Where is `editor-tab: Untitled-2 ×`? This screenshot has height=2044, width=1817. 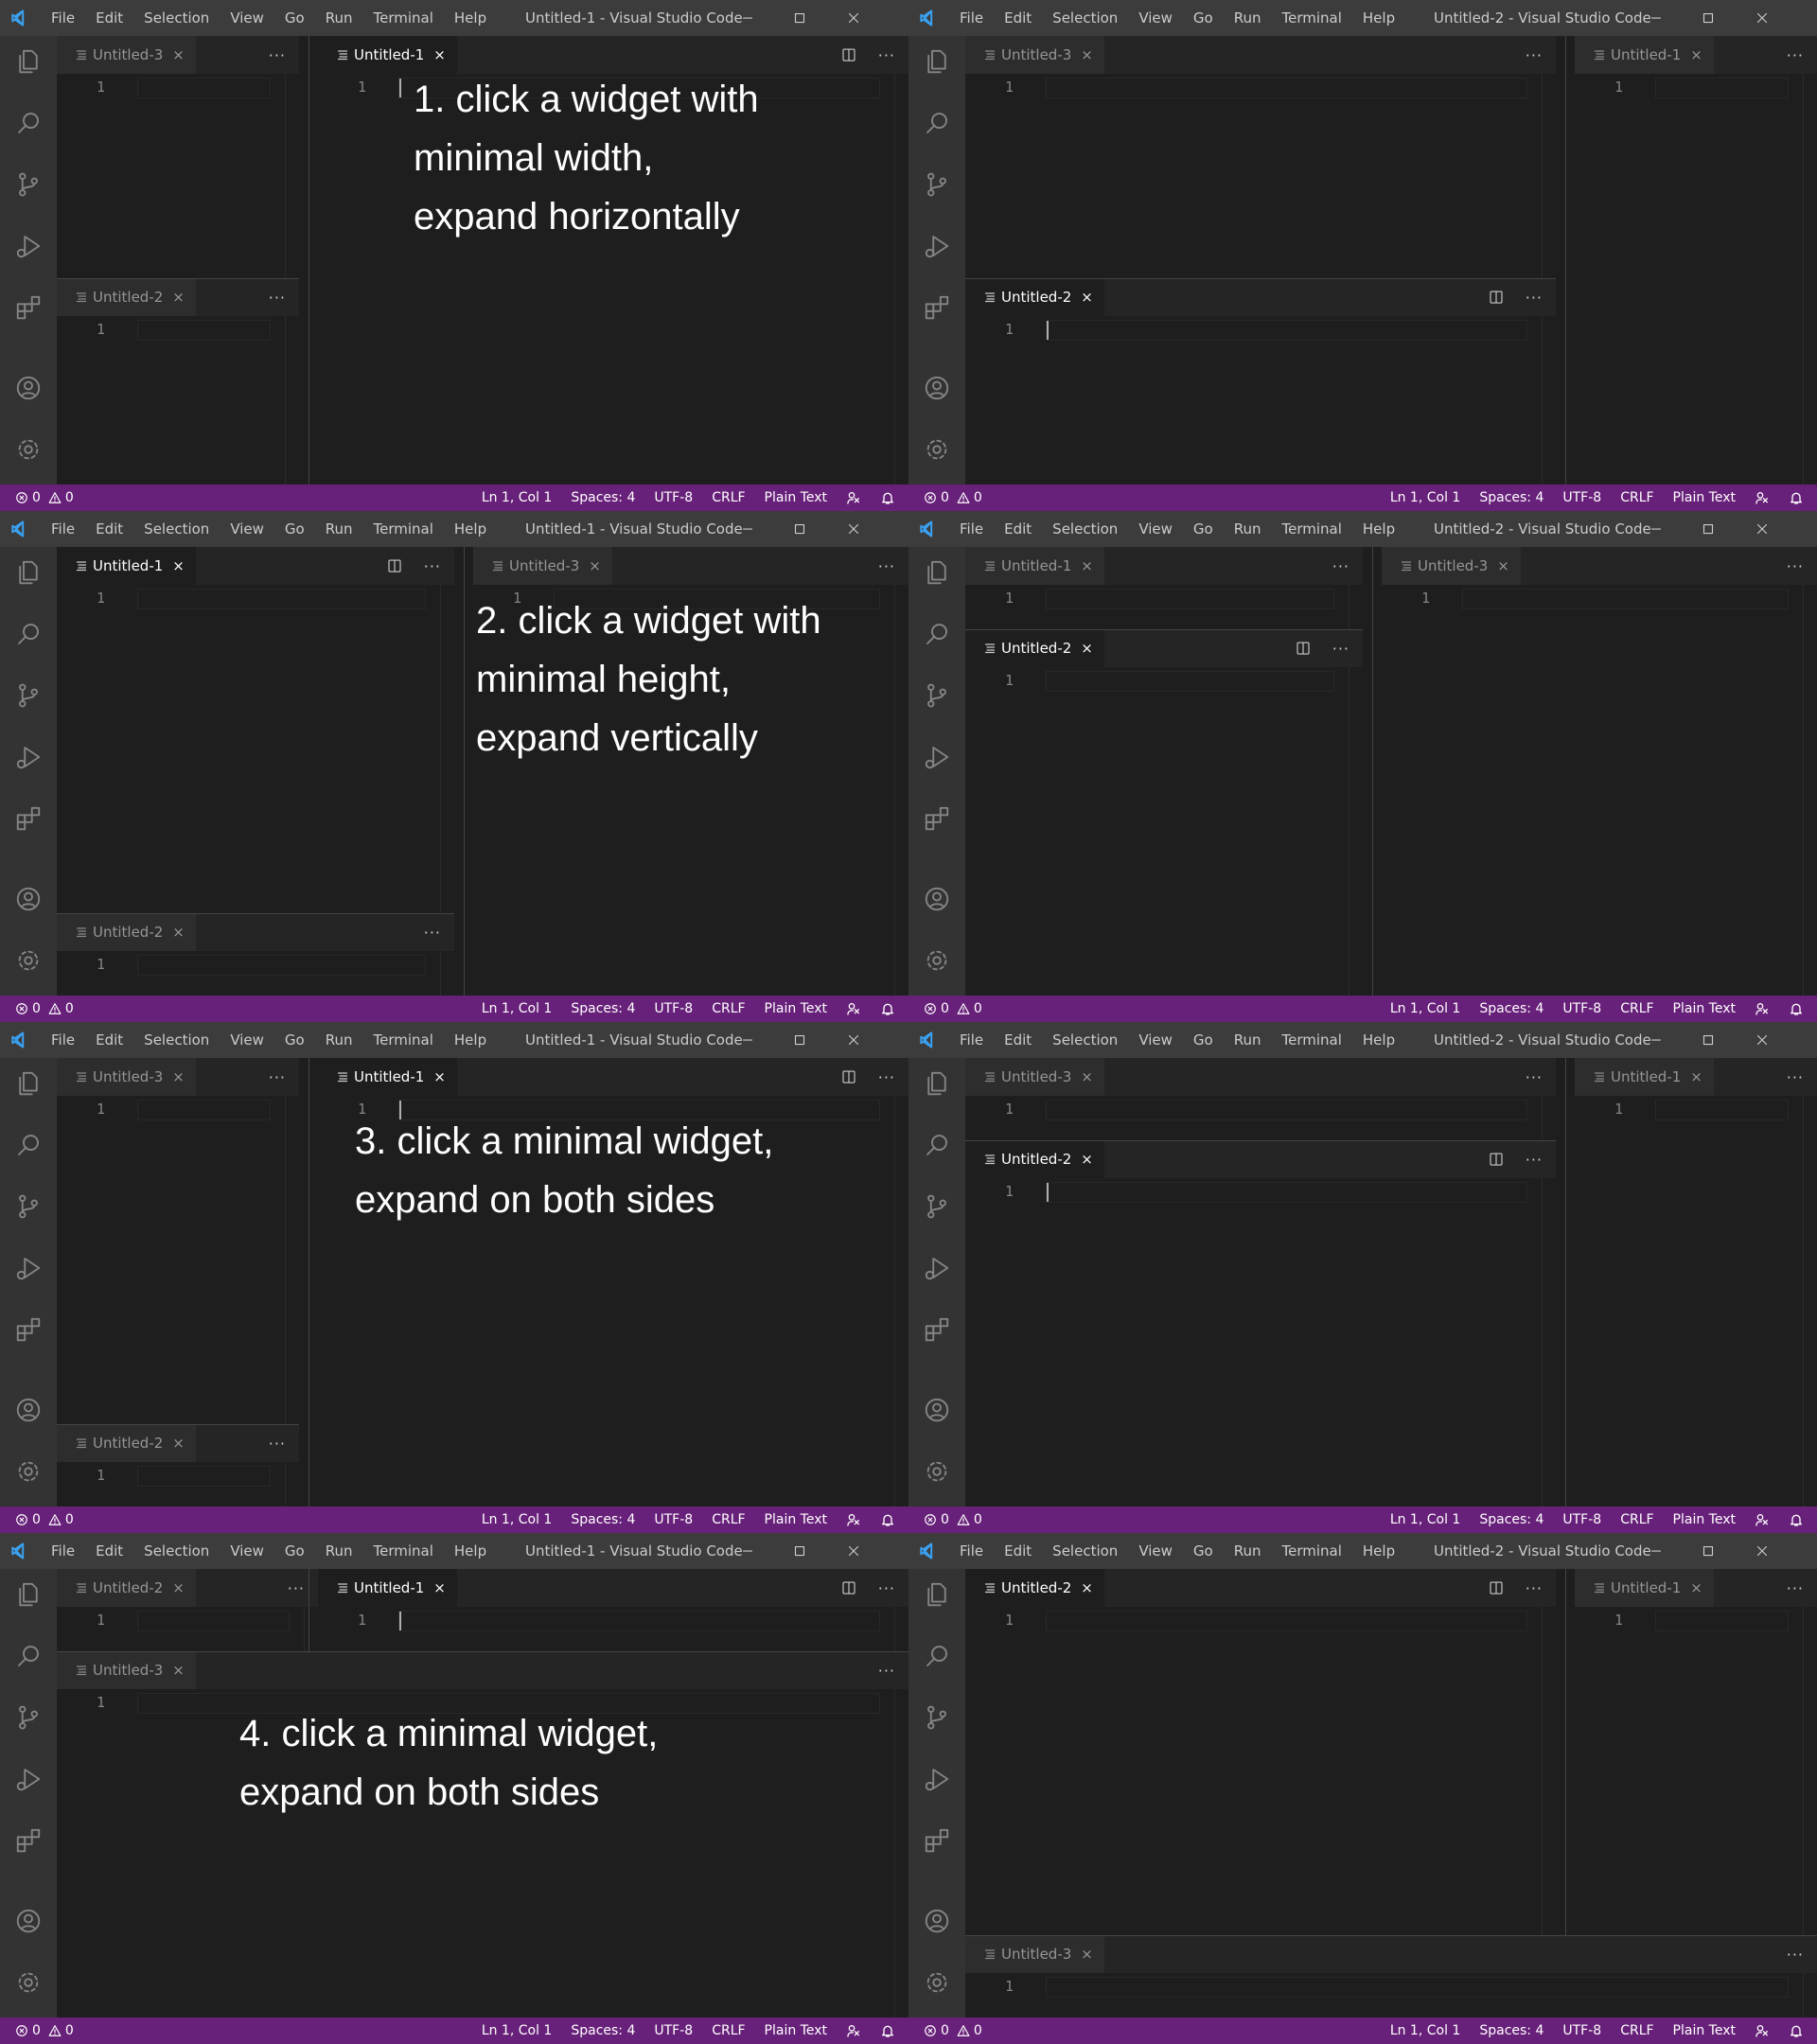 editor-tab: Untitled-2 × is located at coordinates (1034, 648).